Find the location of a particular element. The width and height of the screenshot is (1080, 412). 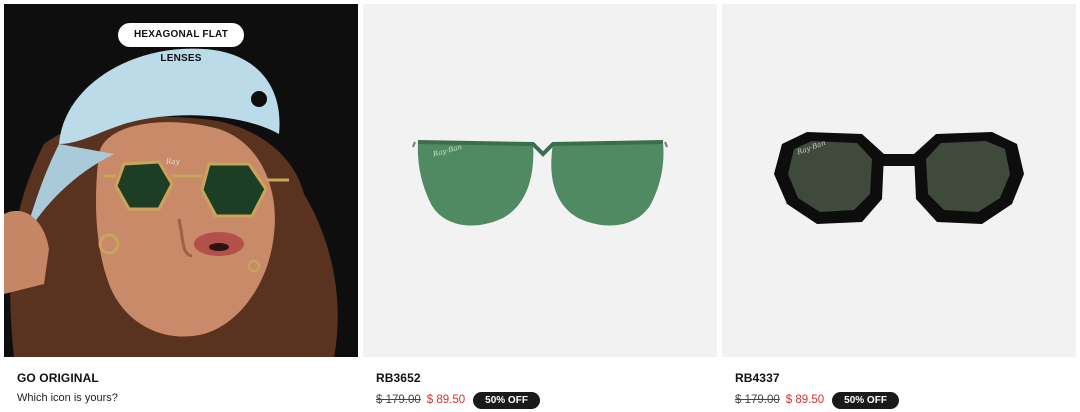

rb4337-sunglasses-image: Ray-Ban is located at coordinates (899, 178).